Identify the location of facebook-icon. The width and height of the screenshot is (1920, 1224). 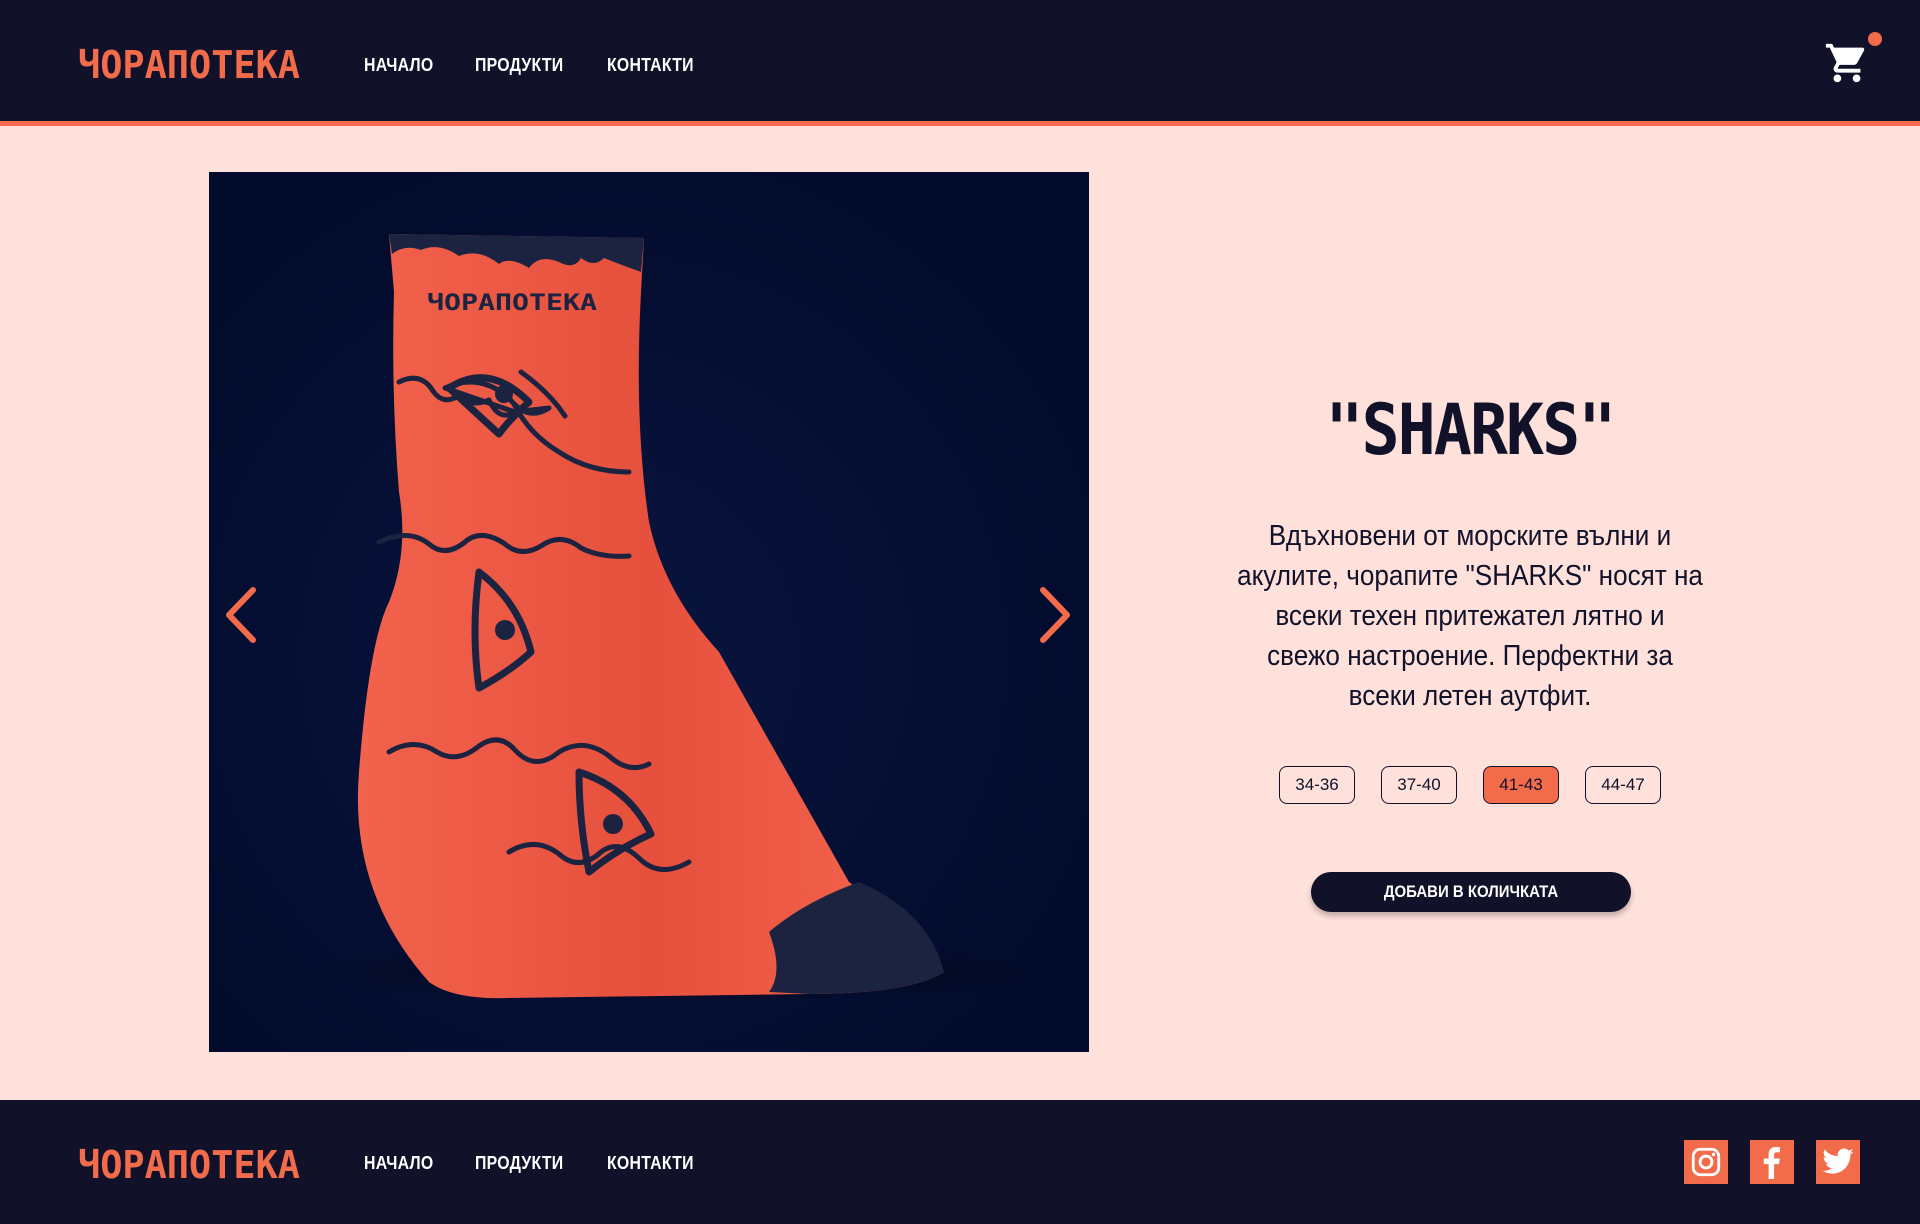
(1771, 1162).